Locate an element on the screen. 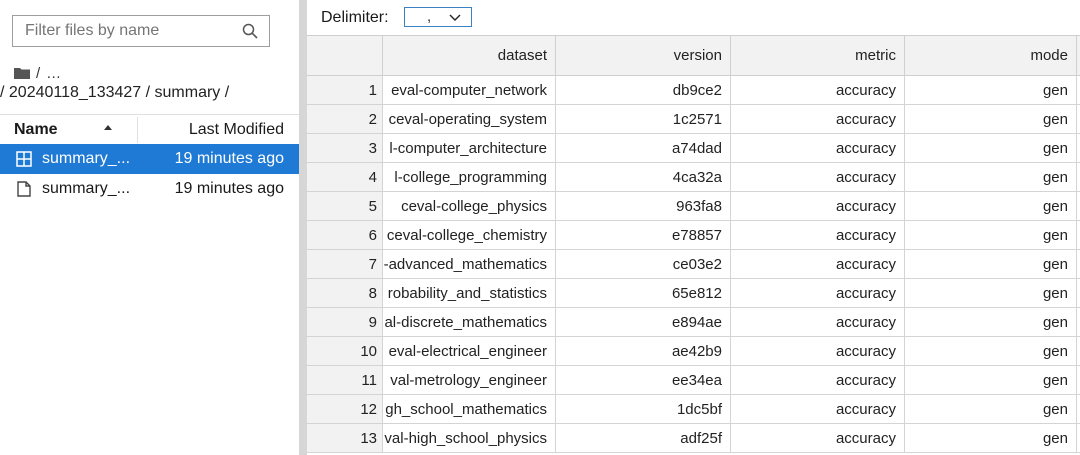 This screenshot has height=455, width=1080. cell-version: ee34ea is located at coordinates (643, 380).